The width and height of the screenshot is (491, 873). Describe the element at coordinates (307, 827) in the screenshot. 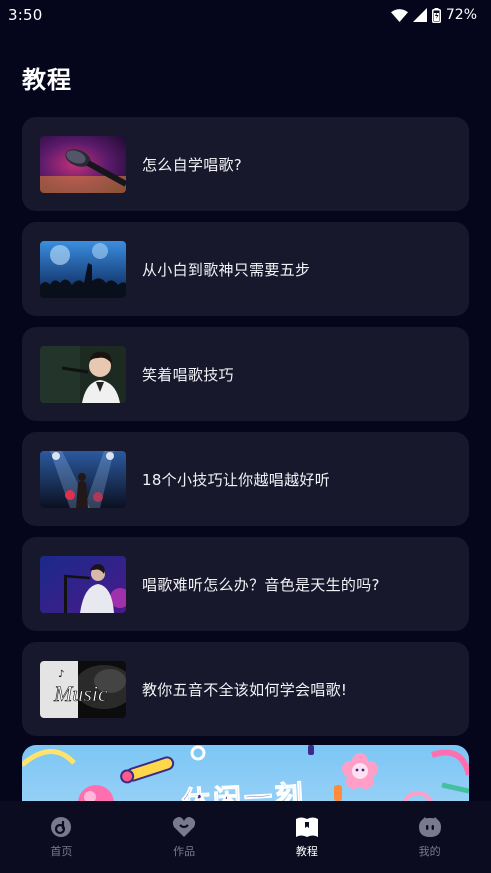

I see `book-icon` at that location.